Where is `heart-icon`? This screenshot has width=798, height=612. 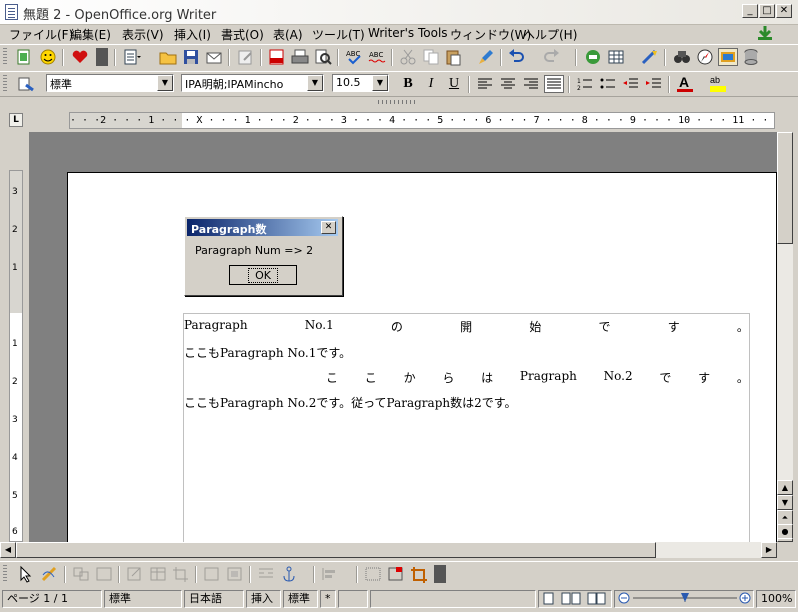
heart-icon is located at coordinates (80, 57).